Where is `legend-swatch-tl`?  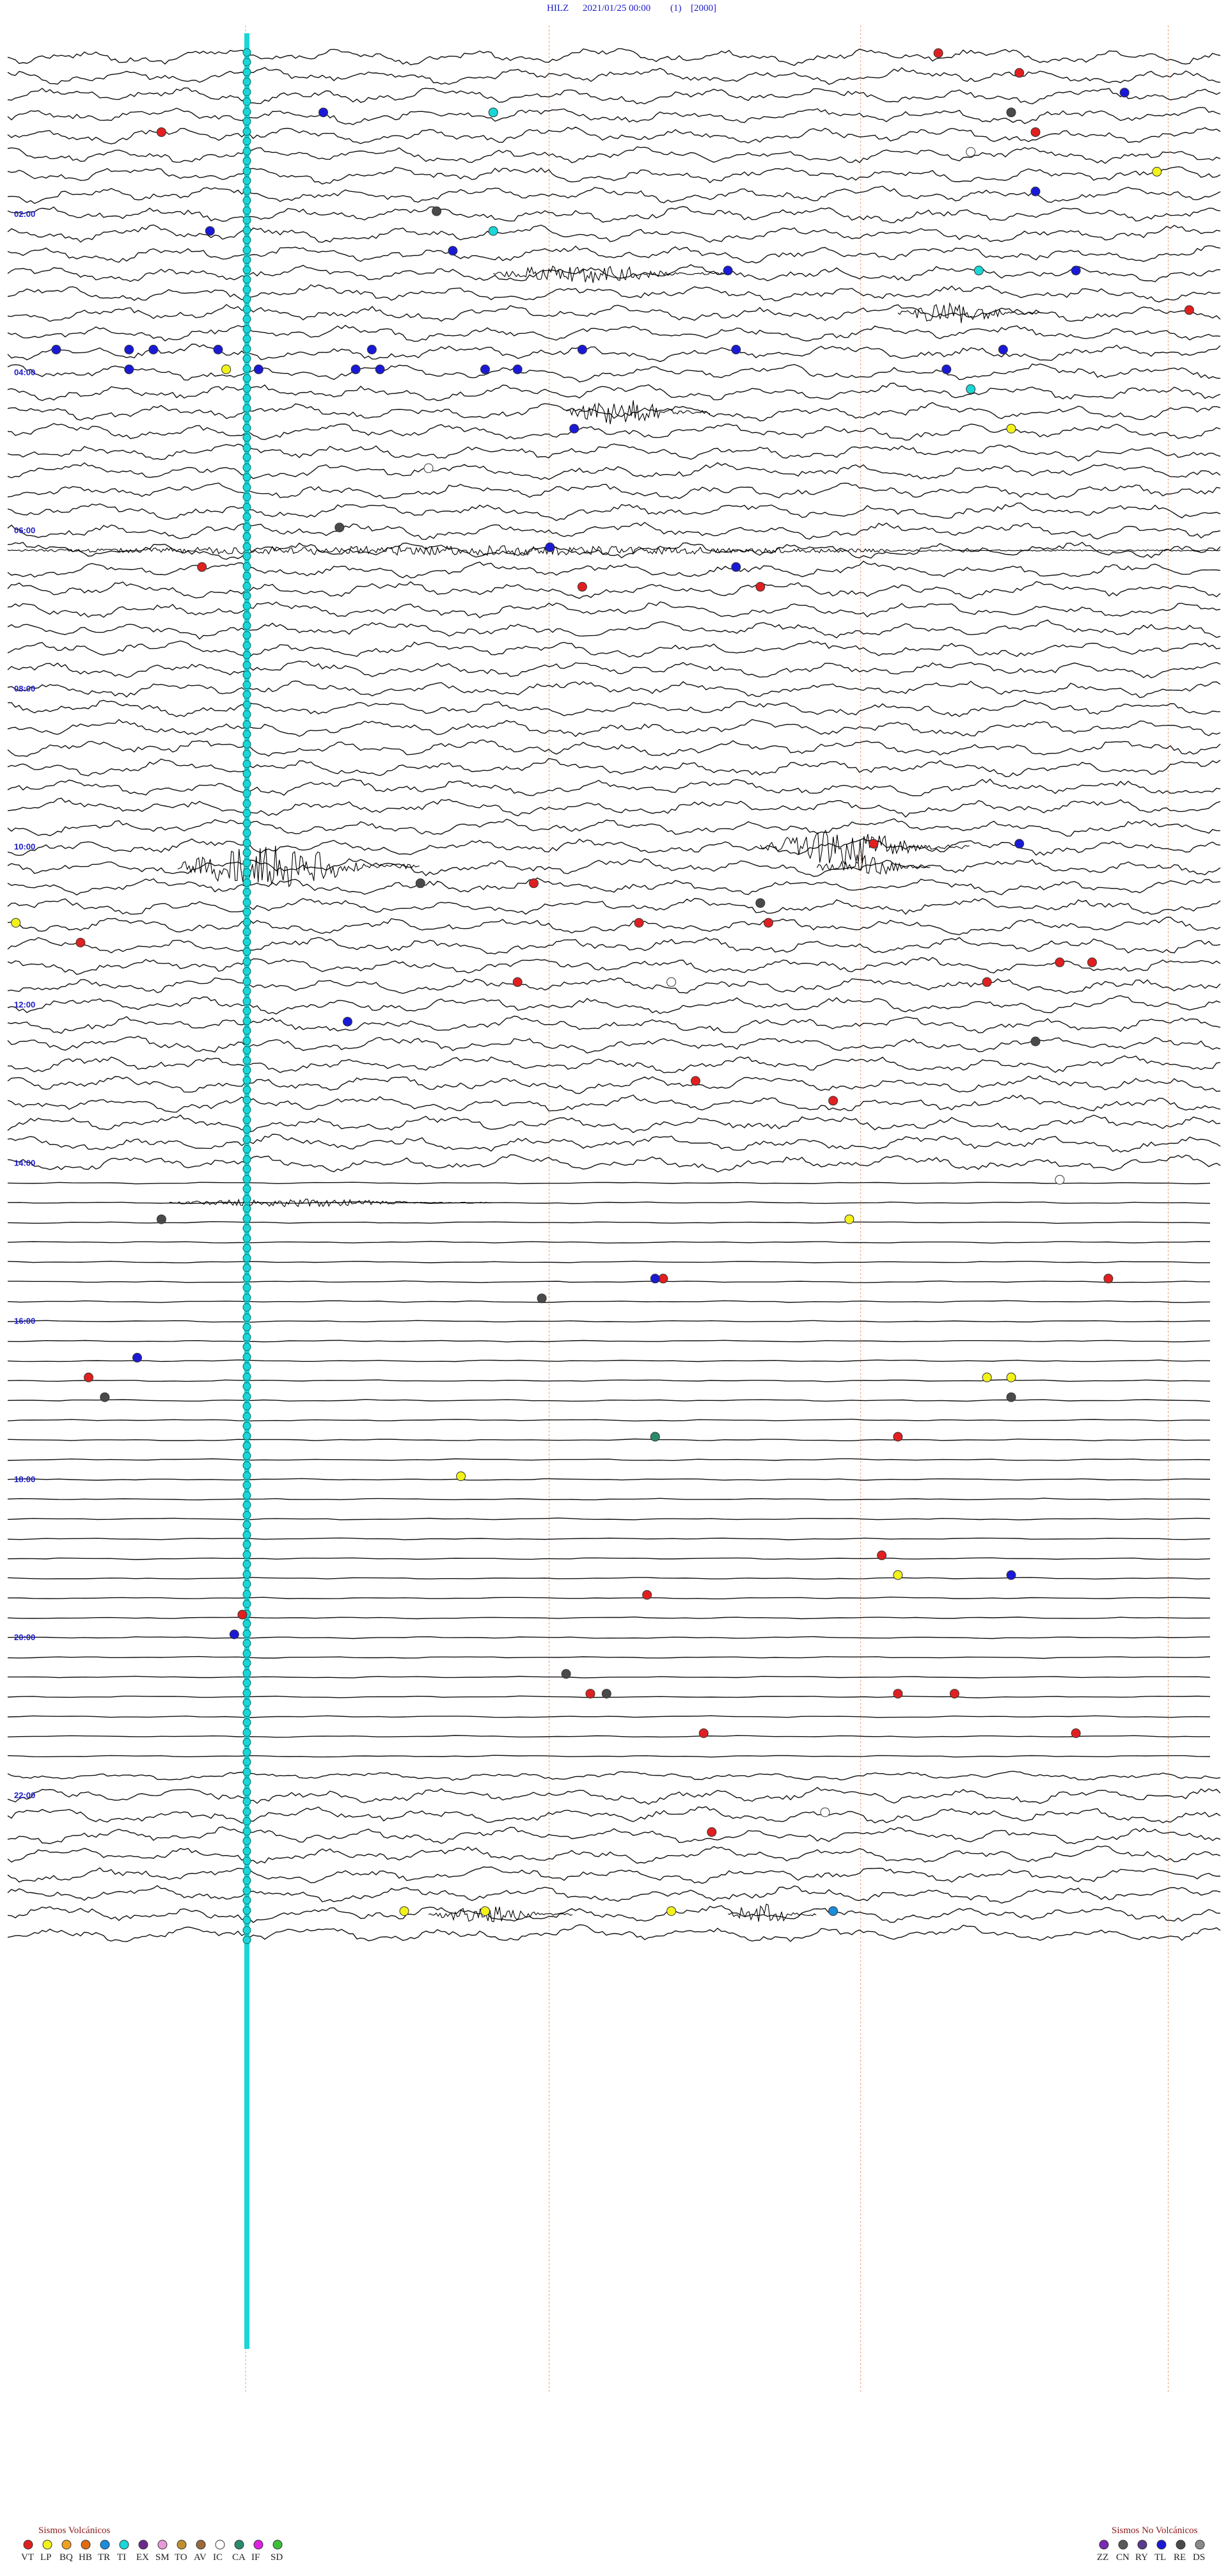
legend-swatch-tl is located at coordinates (1161, 2545).